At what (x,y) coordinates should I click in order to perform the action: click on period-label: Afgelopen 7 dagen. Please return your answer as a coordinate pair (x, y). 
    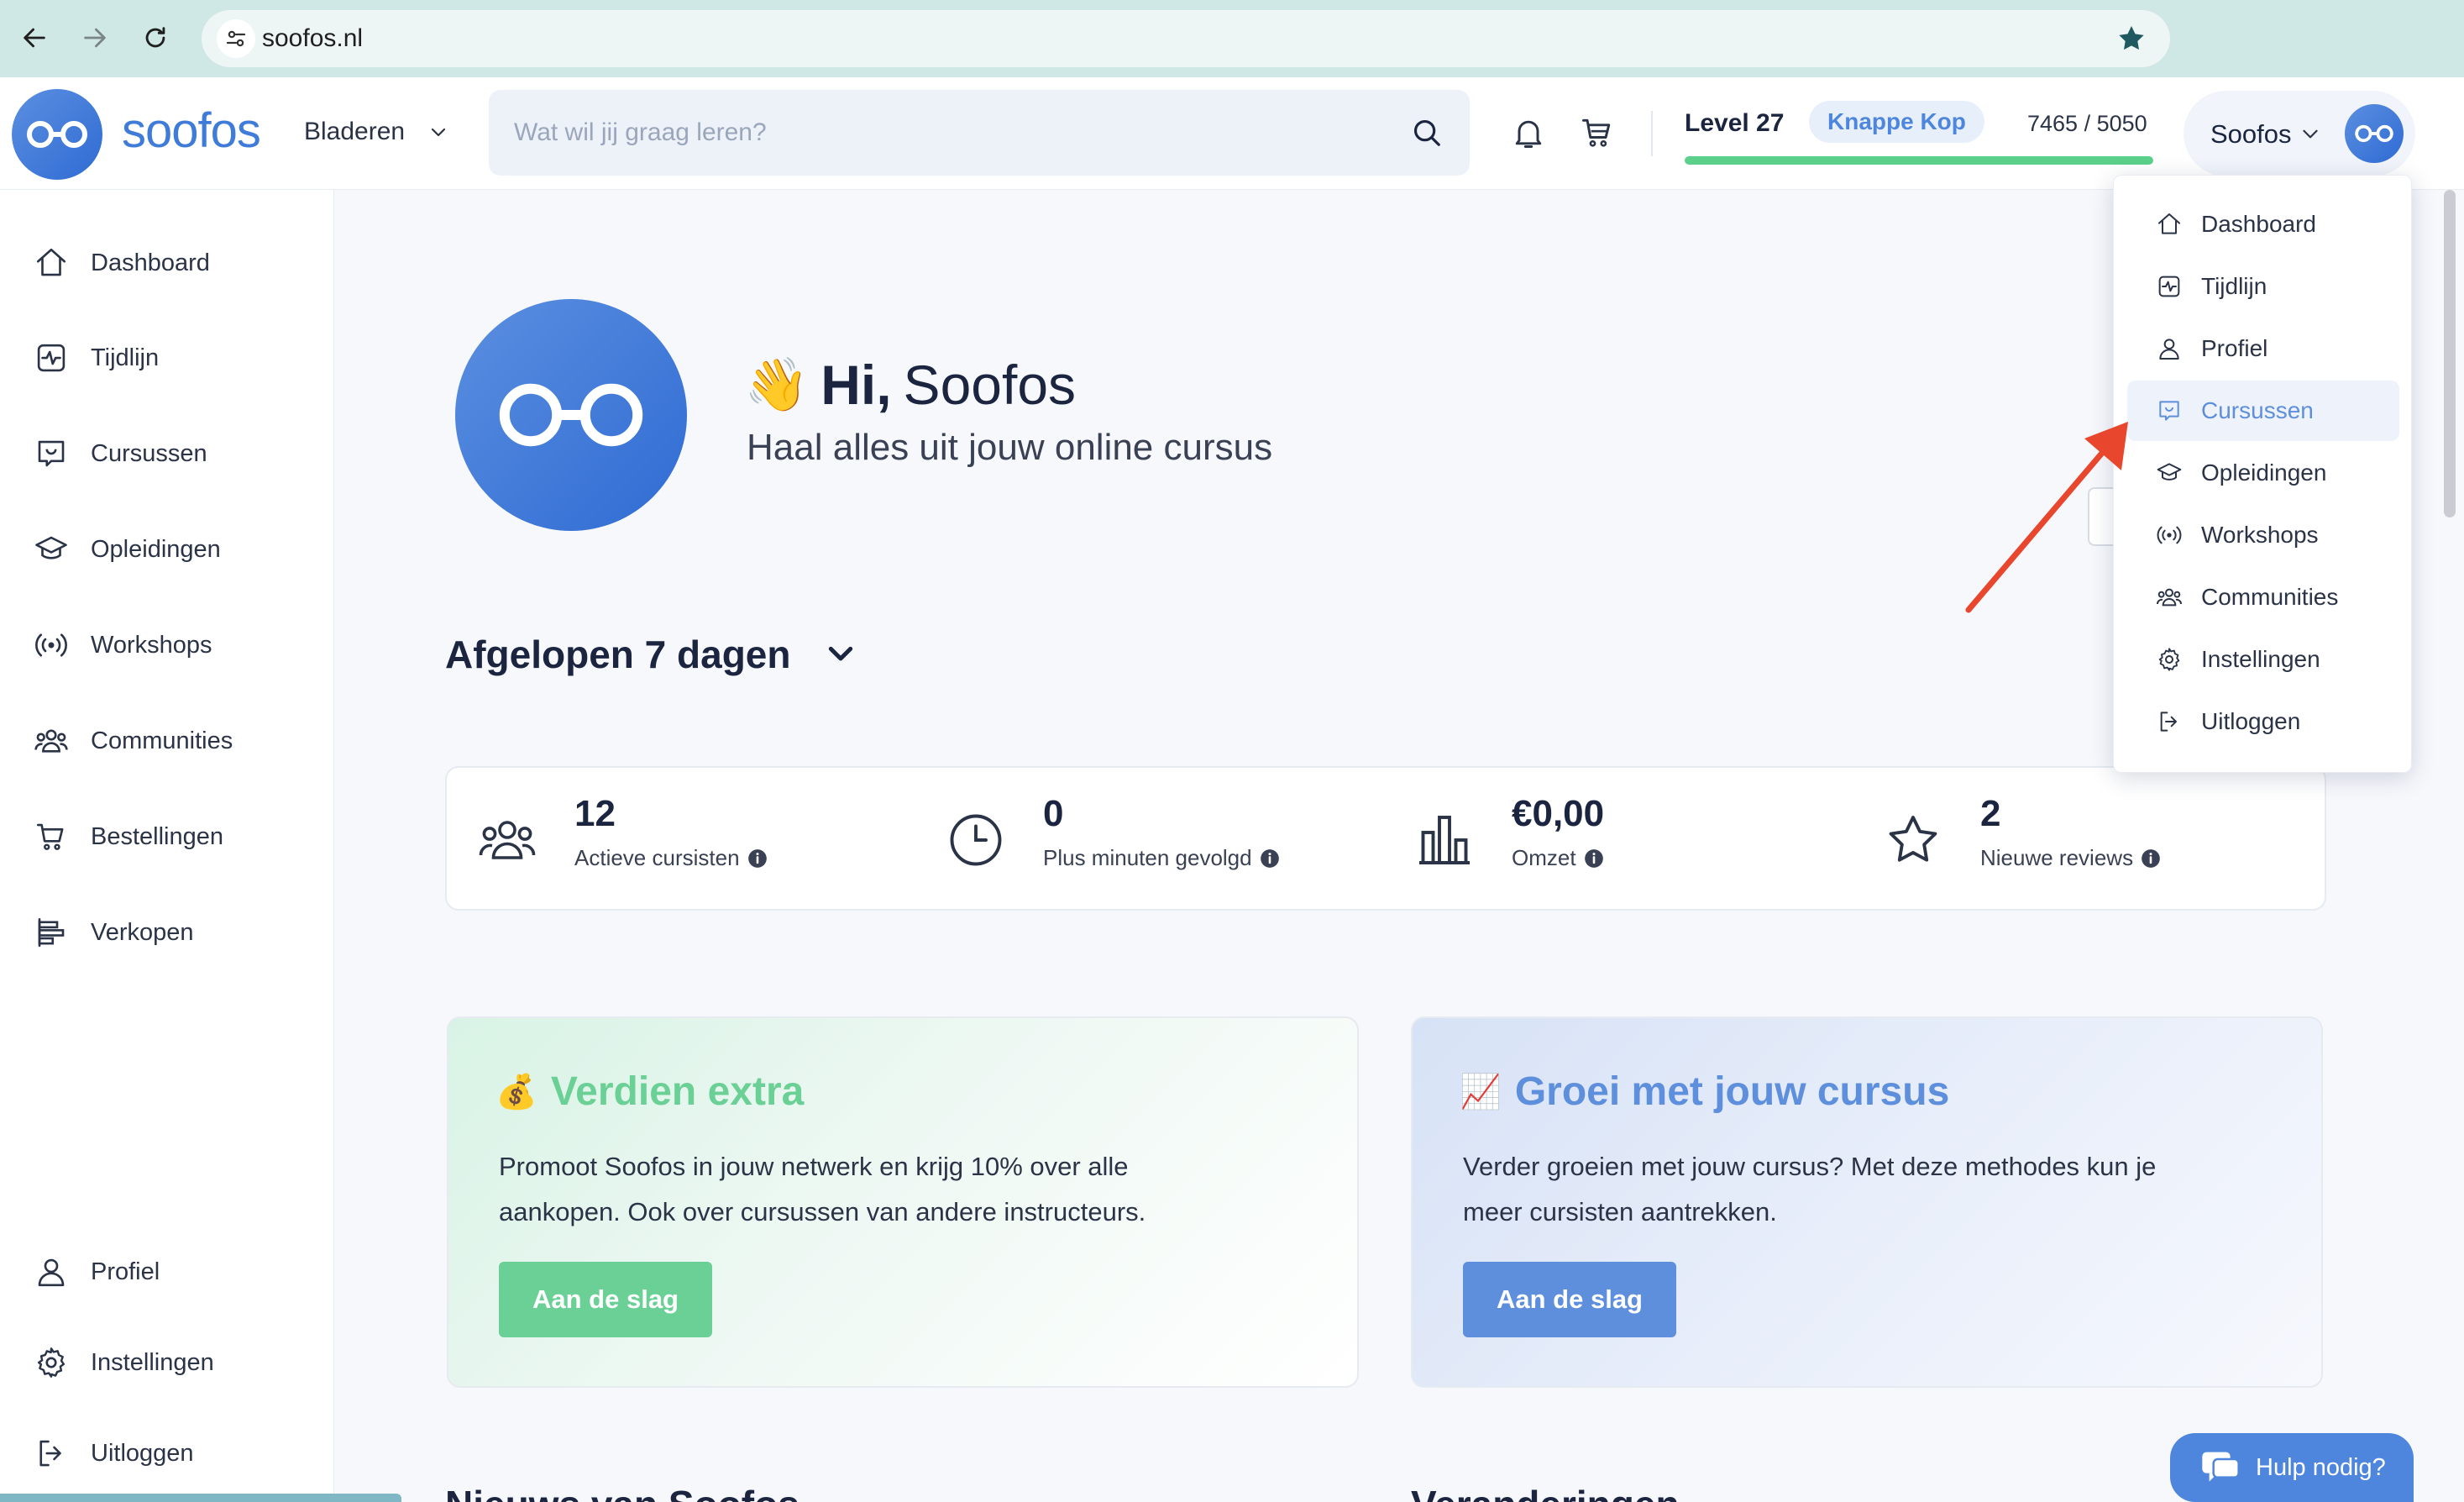
    Looking at the image, I should click on (618, 655).